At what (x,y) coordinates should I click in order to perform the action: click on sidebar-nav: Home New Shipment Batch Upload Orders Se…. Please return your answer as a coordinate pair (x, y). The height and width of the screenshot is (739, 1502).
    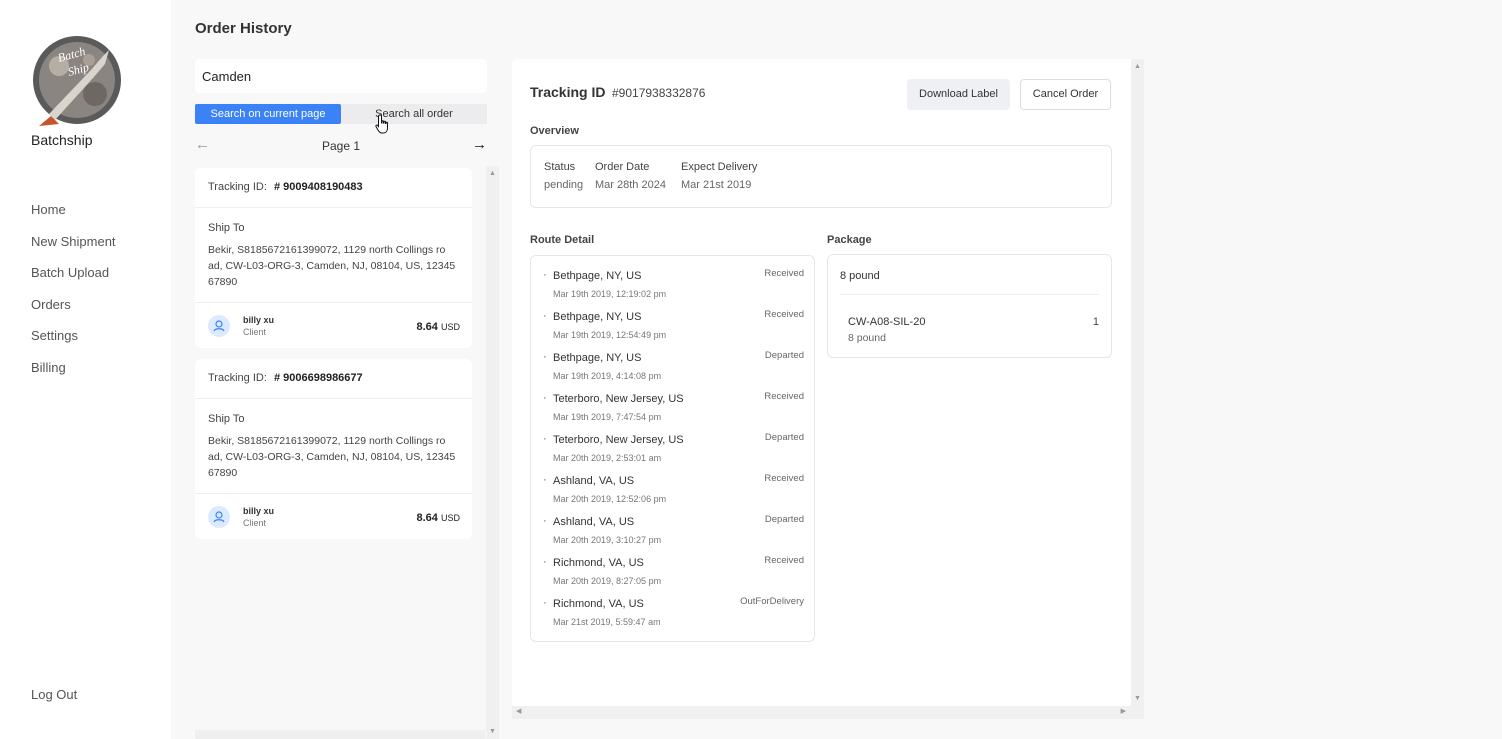
    Looking at the image, I should click on (73, 297).